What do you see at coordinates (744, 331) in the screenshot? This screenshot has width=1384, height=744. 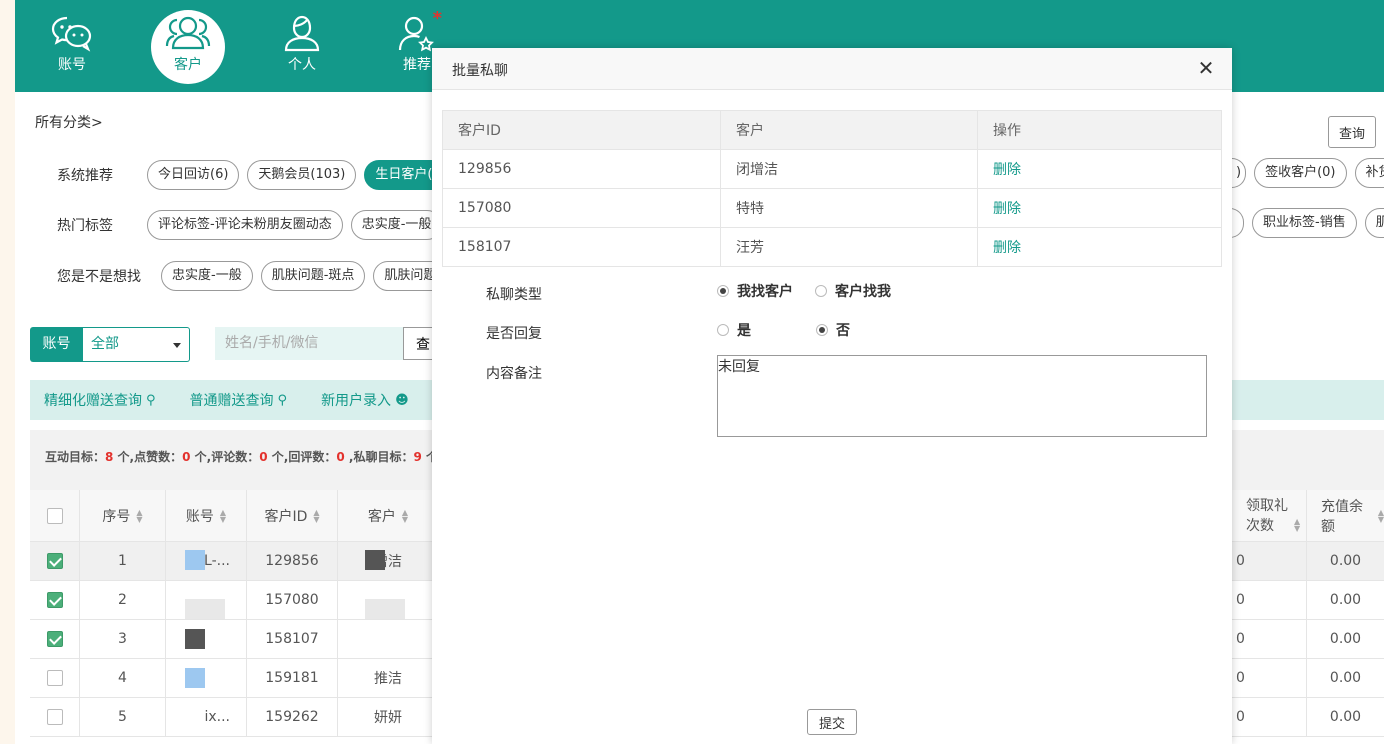 I see `radio-label: 是` at bounding box center [744, 331].